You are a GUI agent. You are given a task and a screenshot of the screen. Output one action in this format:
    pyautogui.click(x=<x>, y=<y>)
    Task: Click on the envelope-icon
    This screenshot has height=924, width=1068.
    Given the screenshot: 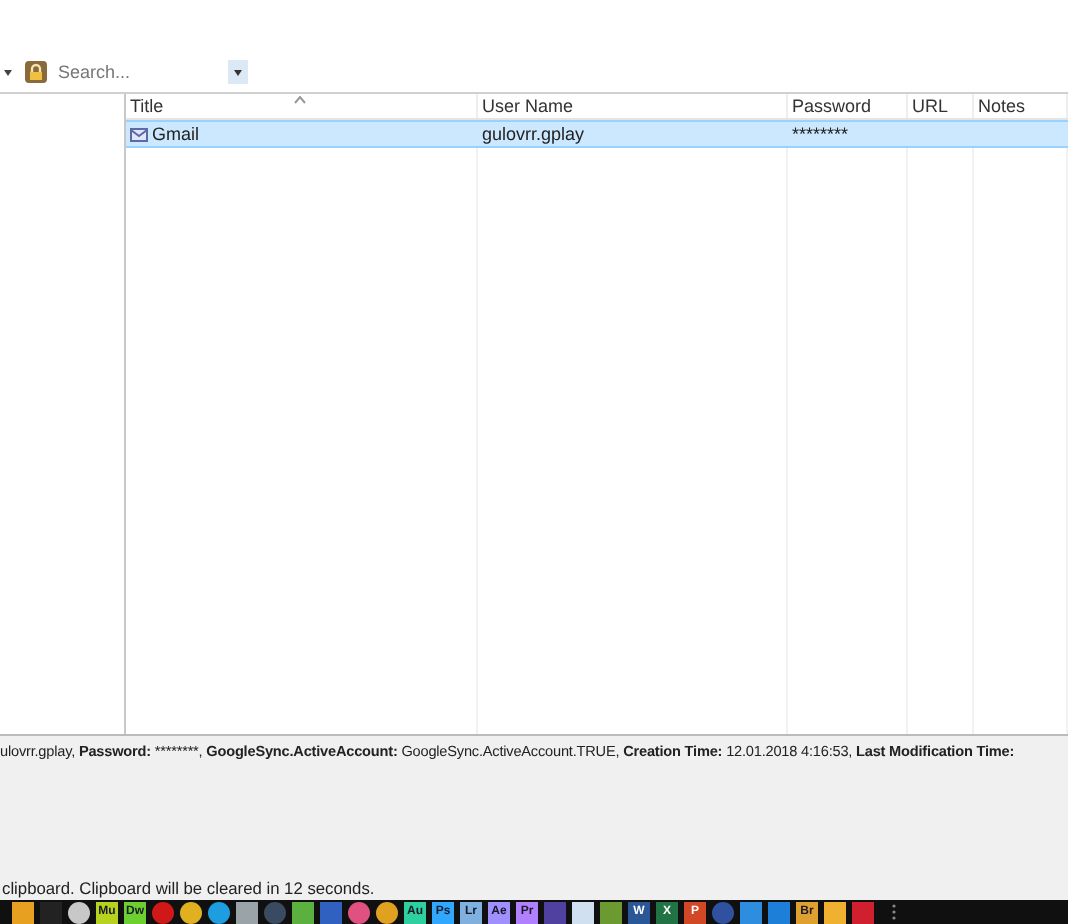 What is the action you would take?
    pyautogui.click(x=139, y=134)
    